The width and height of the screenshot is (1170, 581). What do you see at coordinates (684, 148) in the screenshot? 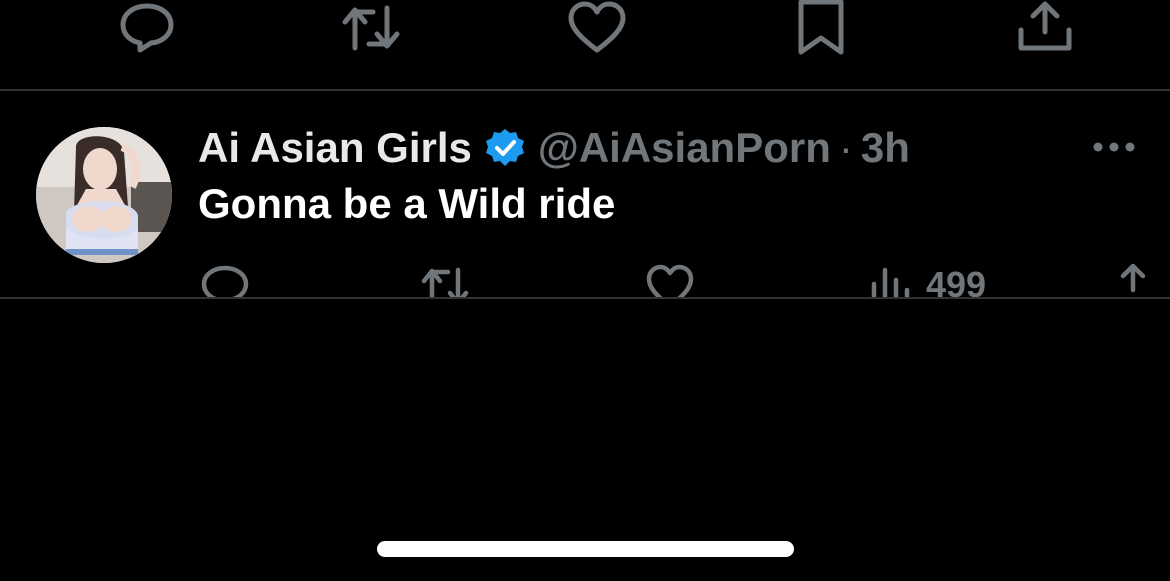
I see `user-handle: @AiAsianPorn` at bounding box center [684, 148].